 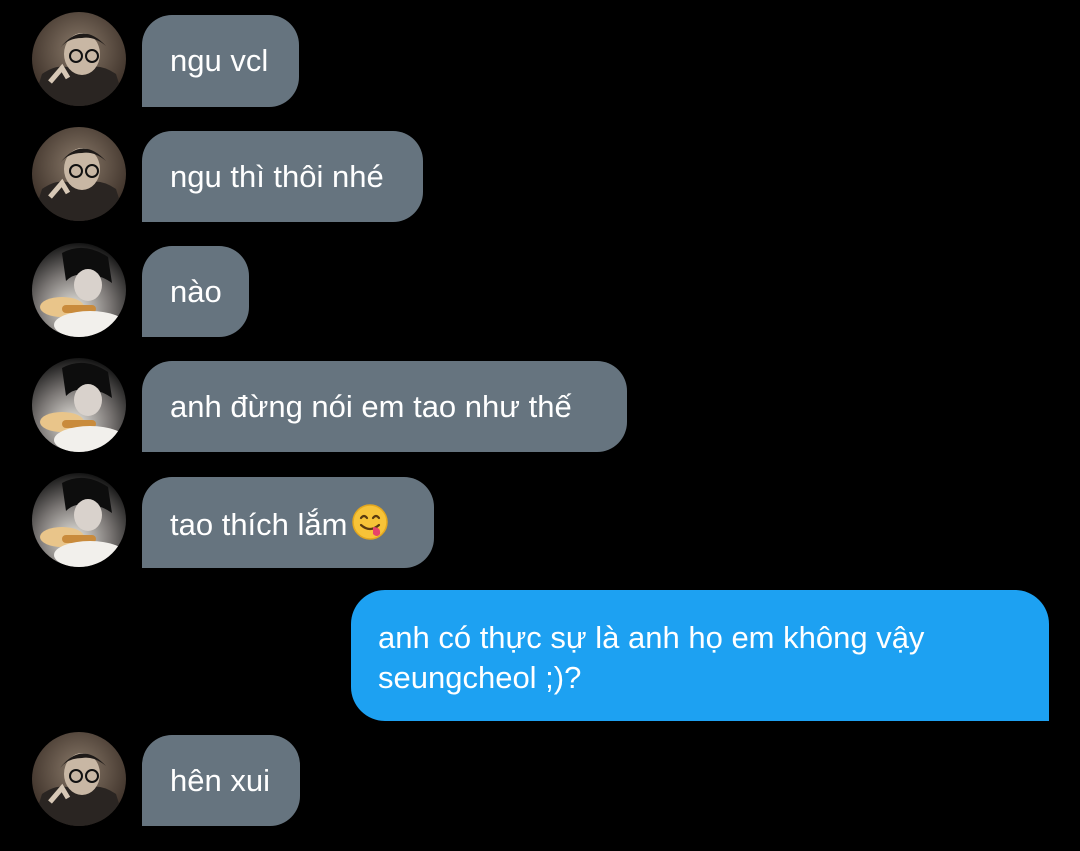 I want to click on message-text: anh đừng nói em tao như thế, so click(x=371, y=406).